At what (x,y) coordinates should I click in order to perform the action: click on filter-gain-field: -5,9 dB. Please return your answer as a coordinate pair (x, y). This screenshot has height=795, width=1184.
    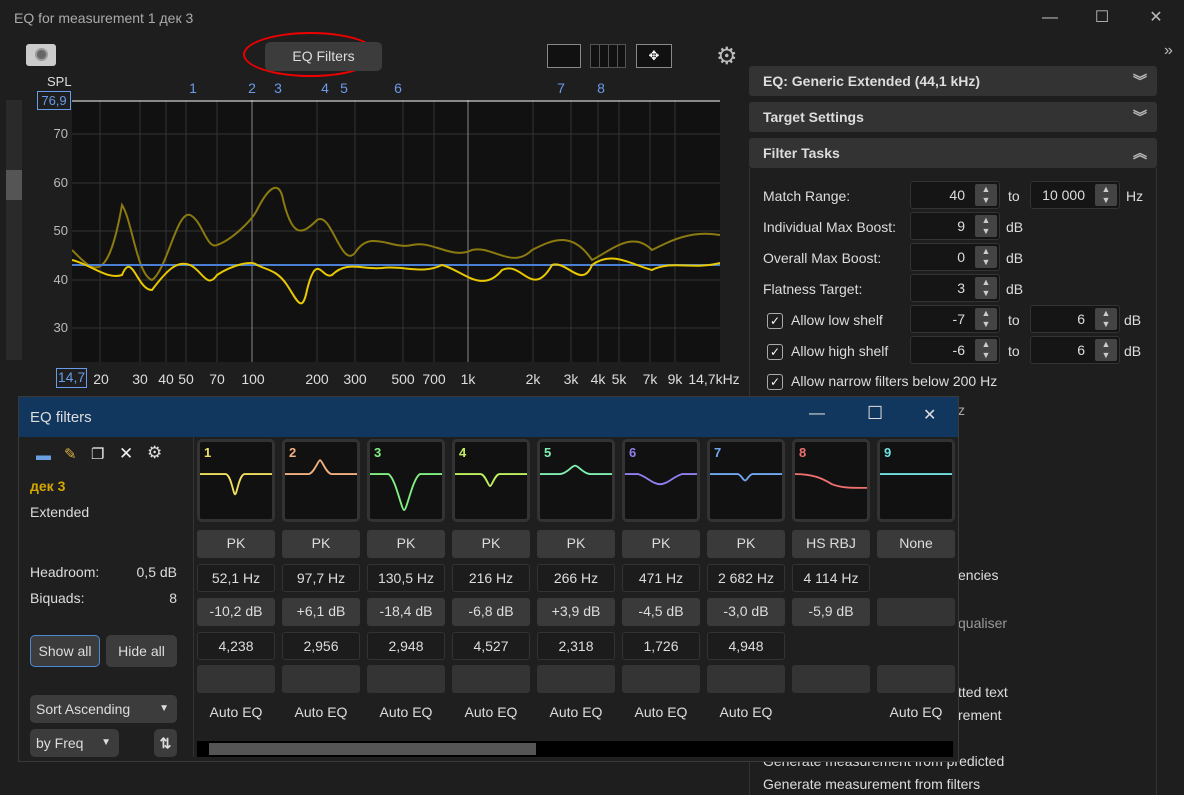
    Looking at the image, I should click on (831, 612).